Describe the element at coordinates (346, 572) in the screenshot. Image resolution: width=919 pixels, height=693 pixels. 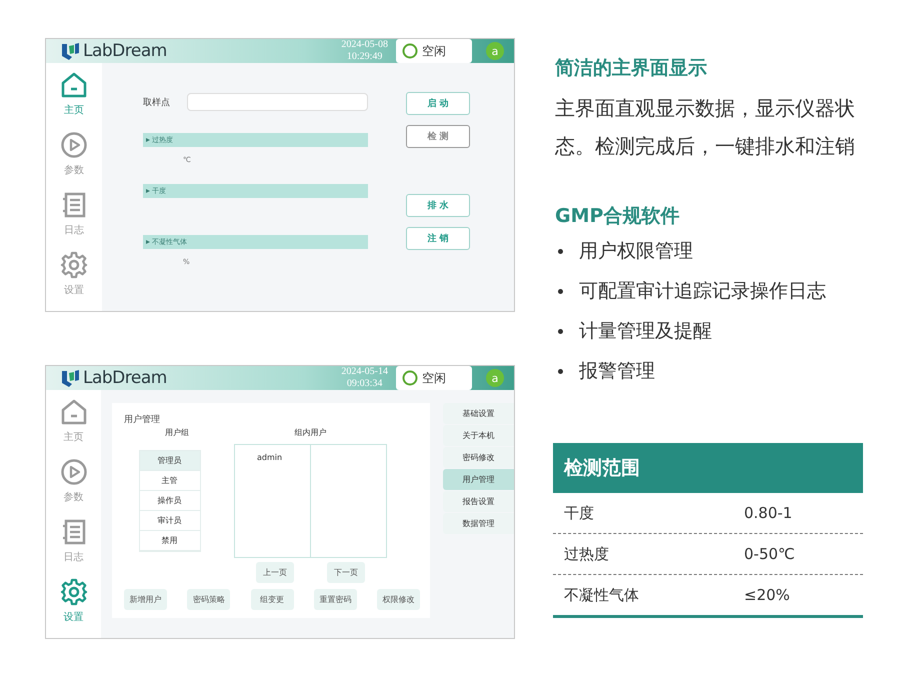
I see `page-button: 下一页` at that location.